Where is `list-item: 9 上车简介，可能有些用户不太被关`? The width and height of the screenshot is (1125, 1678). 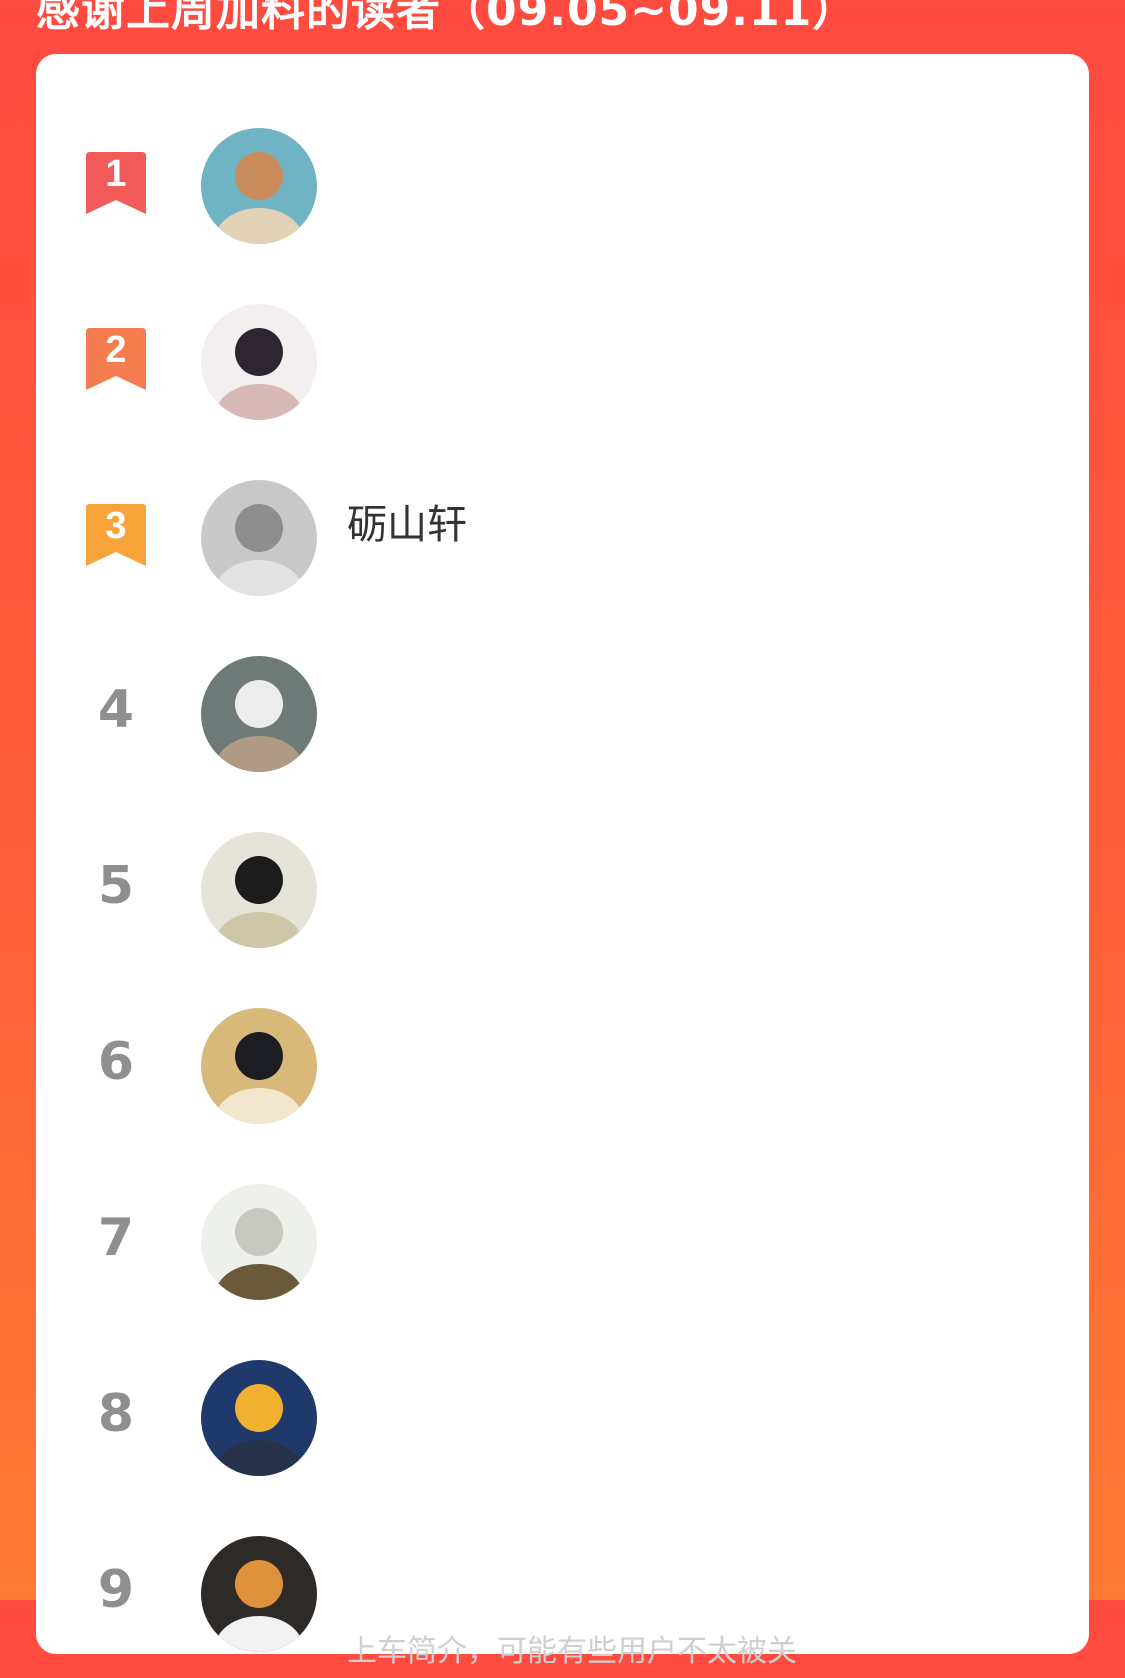
list-item: 9 上车简介，可能有些用户不太被关 is located at coordinates (562, 1588).